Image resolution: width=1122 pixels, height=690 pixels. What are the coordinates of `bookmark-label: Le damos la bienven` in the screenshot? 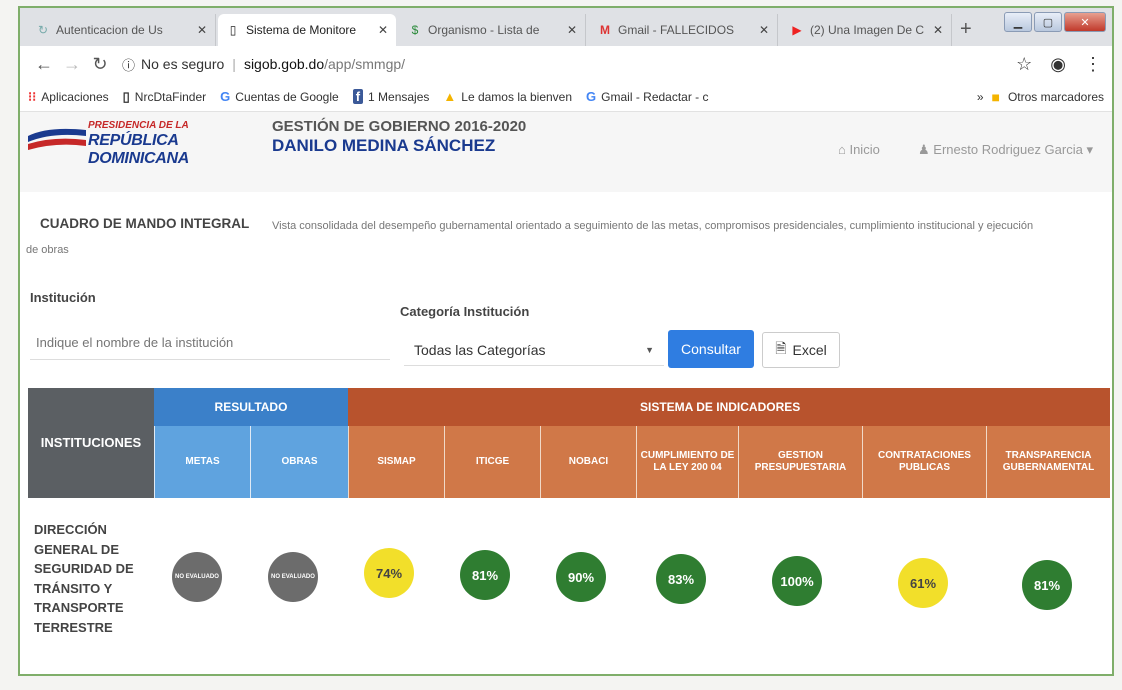 It's located at (517, 96).